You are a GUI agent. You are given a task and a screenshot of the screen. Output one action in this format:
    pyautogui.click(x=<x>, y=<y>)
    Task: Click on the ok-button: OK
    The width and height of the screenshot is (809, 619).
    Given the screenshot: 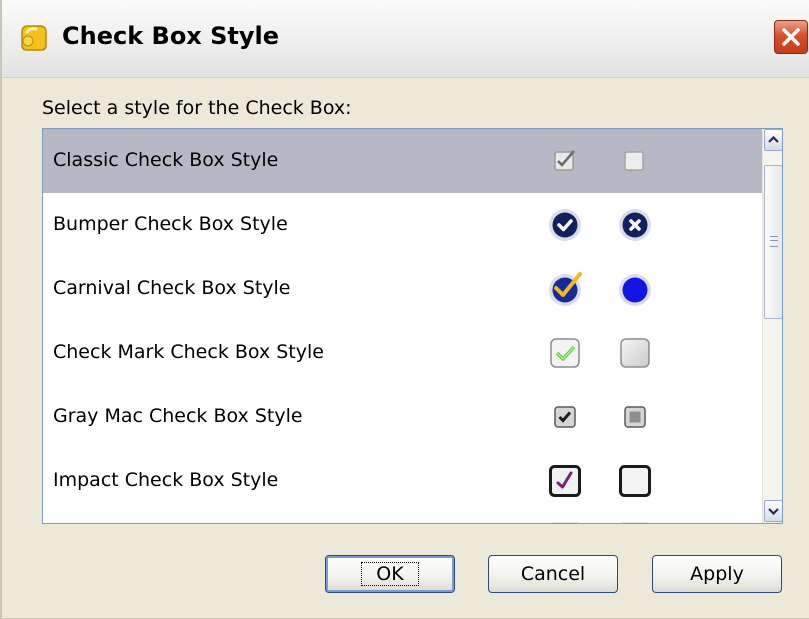 What is the action you would take?
    pyautogui.click(x=390, y=574)
    